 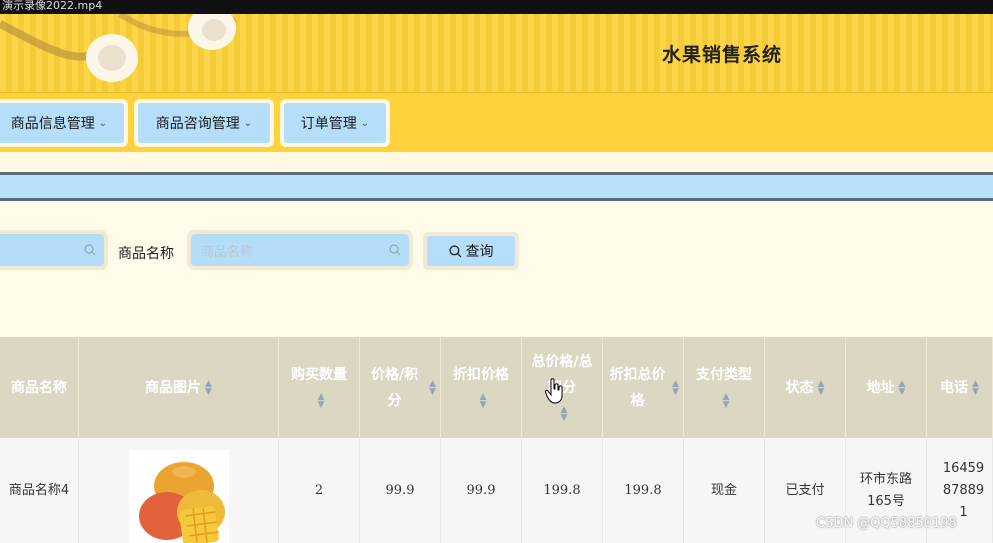 I want to click on product-name-label: 商品名称, so click(x=146, y=254).